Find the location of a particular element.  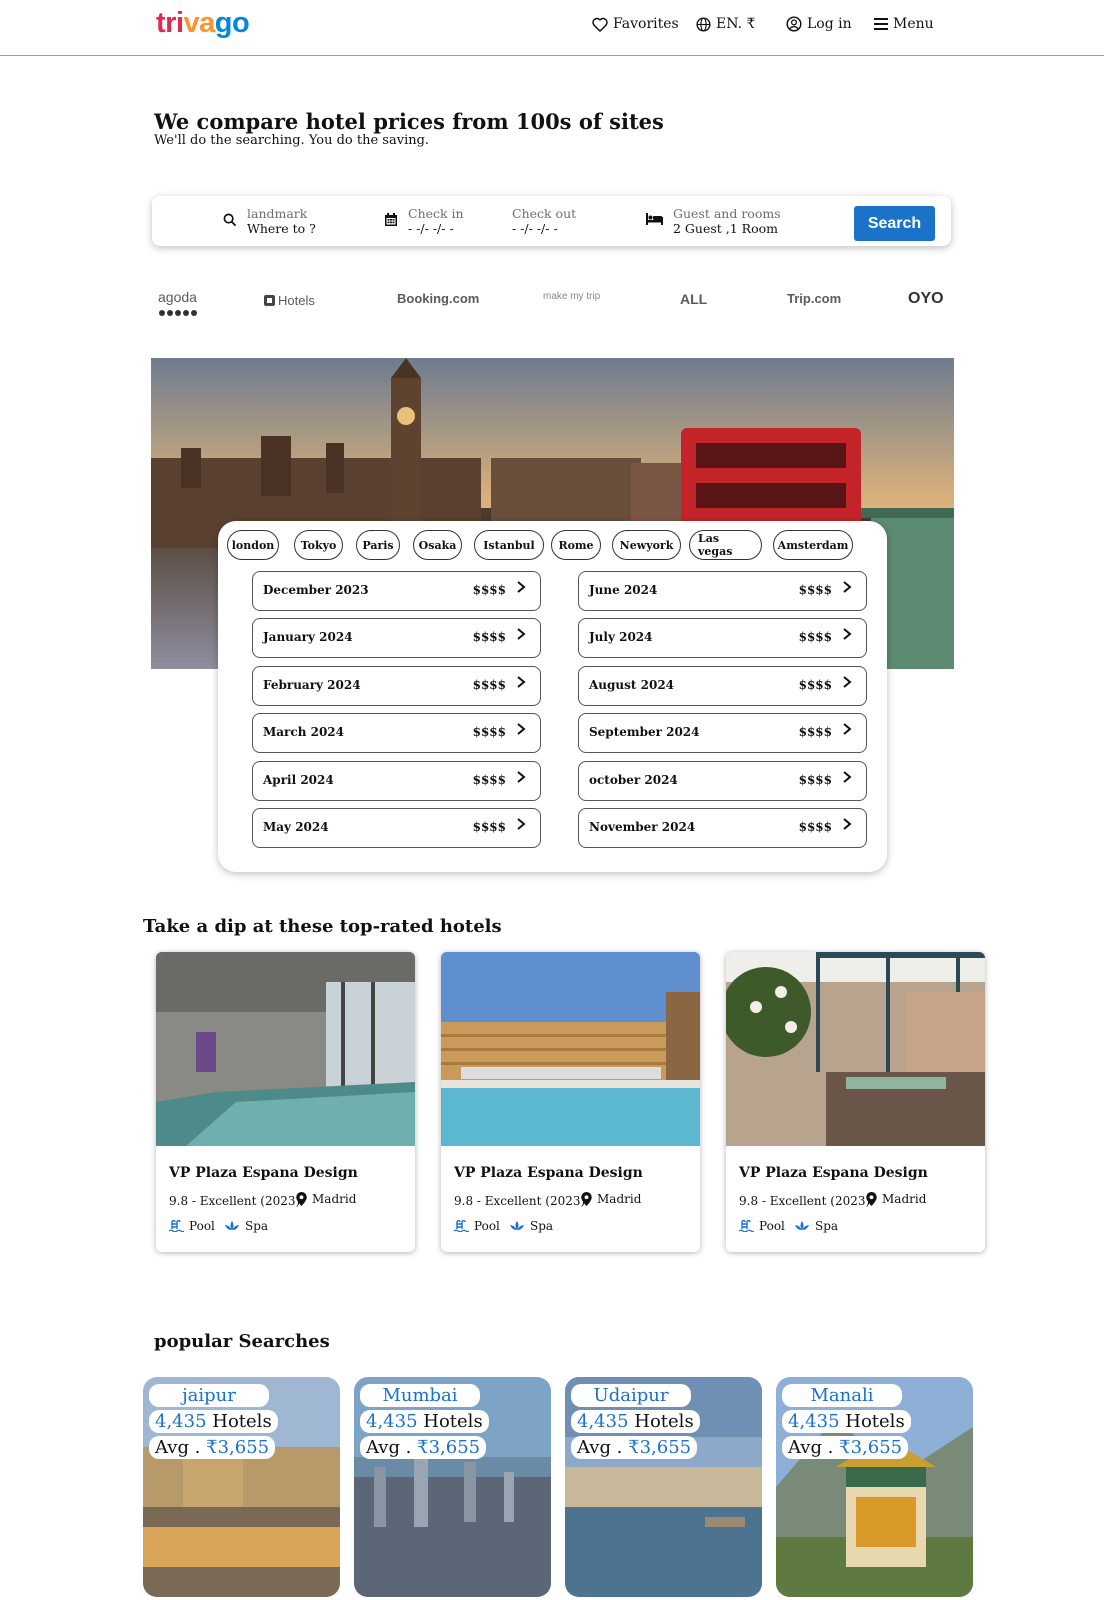

top-rated-hotels-title: Take a dip at these top-rated hotels is located at coordinates (322, 926).